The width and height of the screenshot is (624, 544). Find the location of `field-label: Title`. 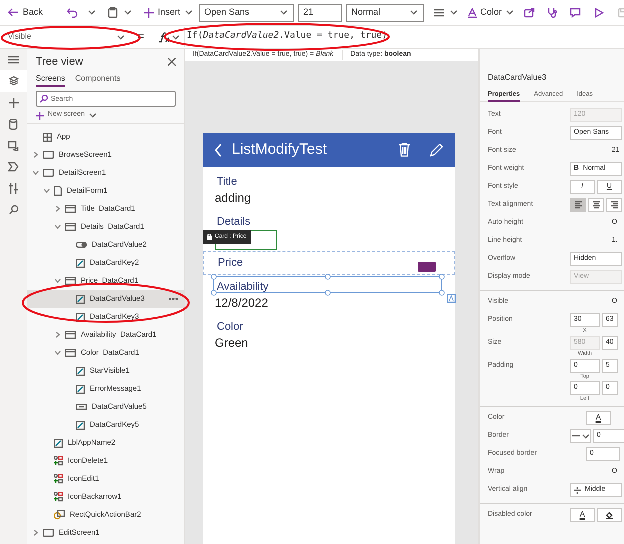

field-label: Title is located at coordinates (227, 182).